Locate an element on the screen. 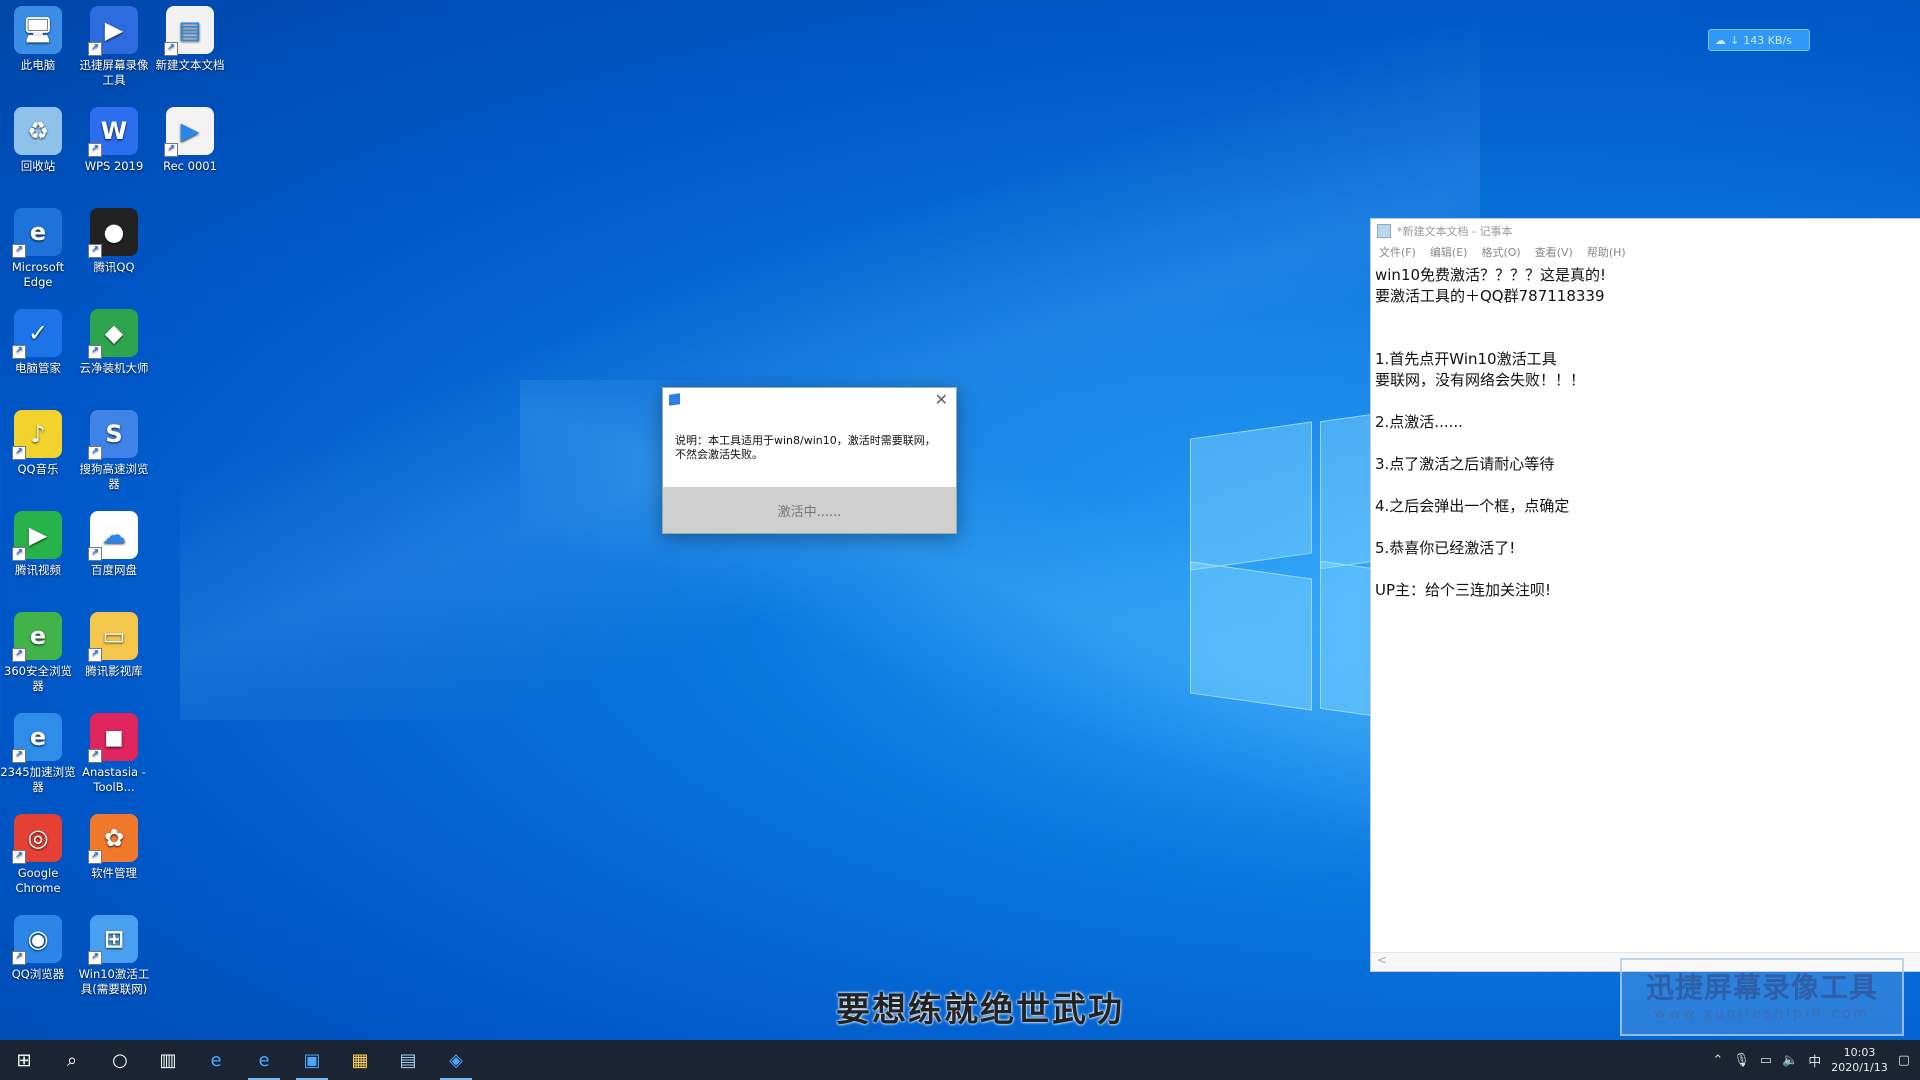  desktop-icon-folder: ▭ ↗ 腾讯影视库 is located at coordinates (114, 642).